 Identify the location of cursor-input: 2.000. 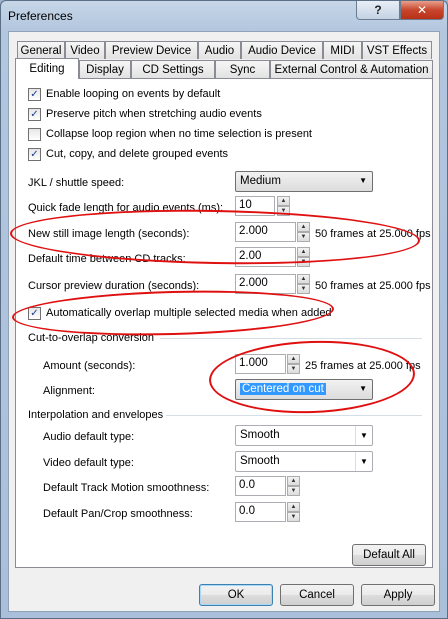
(265, 284).